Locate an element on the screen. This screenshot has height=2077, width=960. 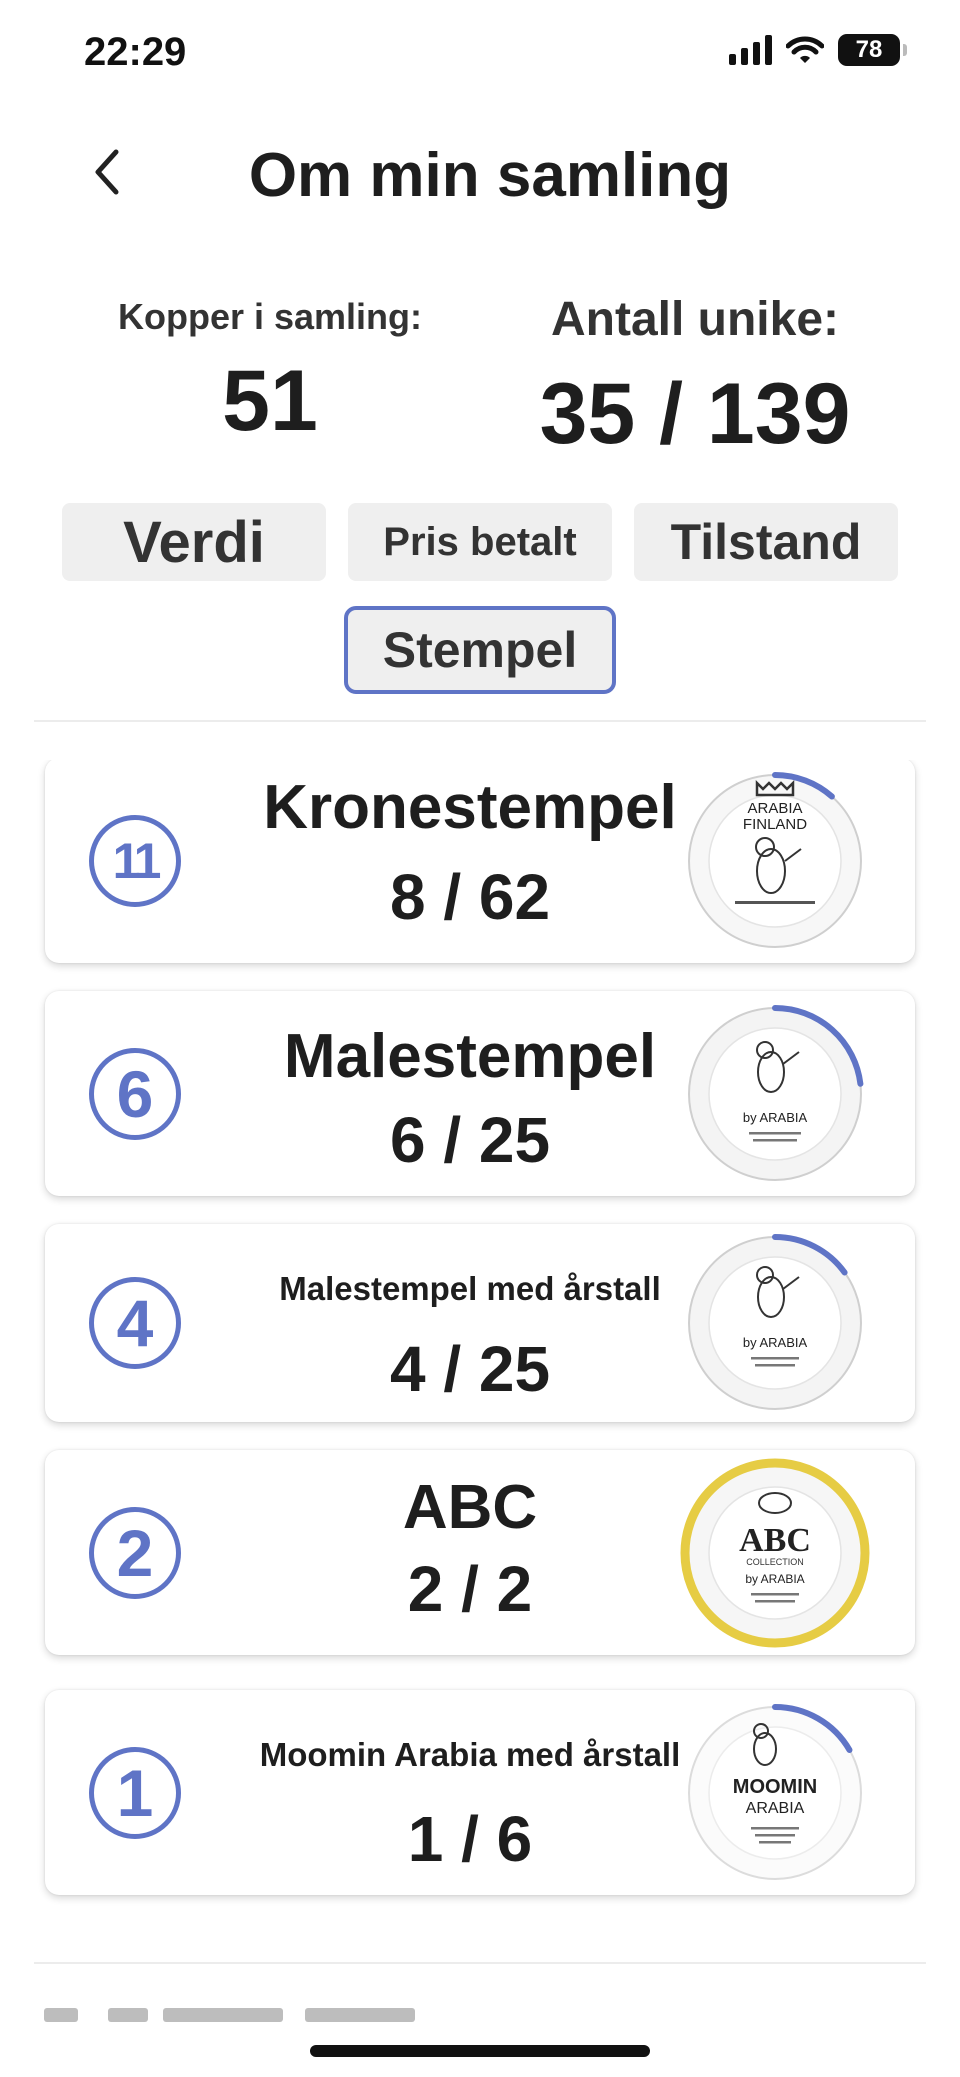
stamp-name: Moomin Arabia med årstall is located at coordinates (470, 1754).